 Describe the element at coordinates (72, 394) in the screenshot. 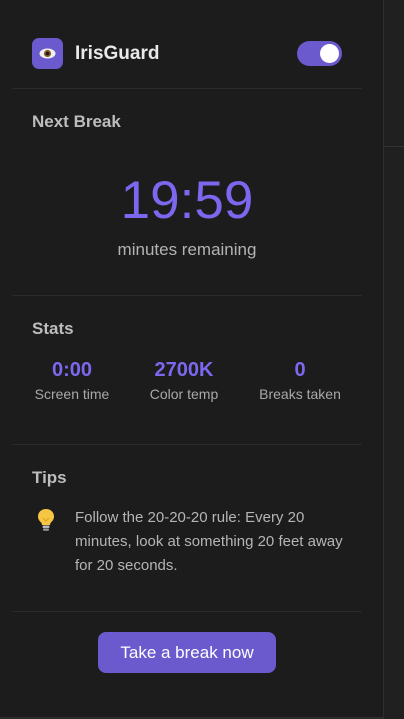

I see `stat-label: Screen time` at that location.